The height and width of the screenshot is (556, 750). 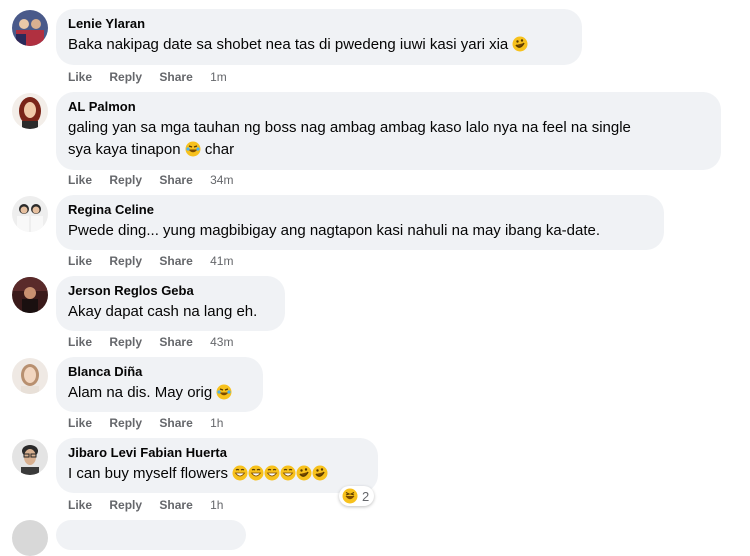 What do you see at coordinates (170, 291) in the screenshot?
I see `commenter-name: Jerson Reglos Geba` at bounding box center [170, 291].